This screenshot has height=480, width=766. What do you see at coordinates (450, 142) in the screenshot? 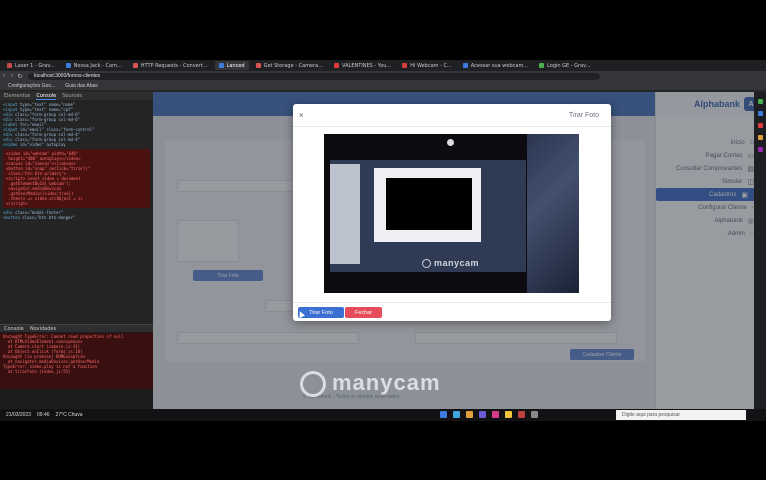
I see `camera-icon` at bounding box center [450, 142].